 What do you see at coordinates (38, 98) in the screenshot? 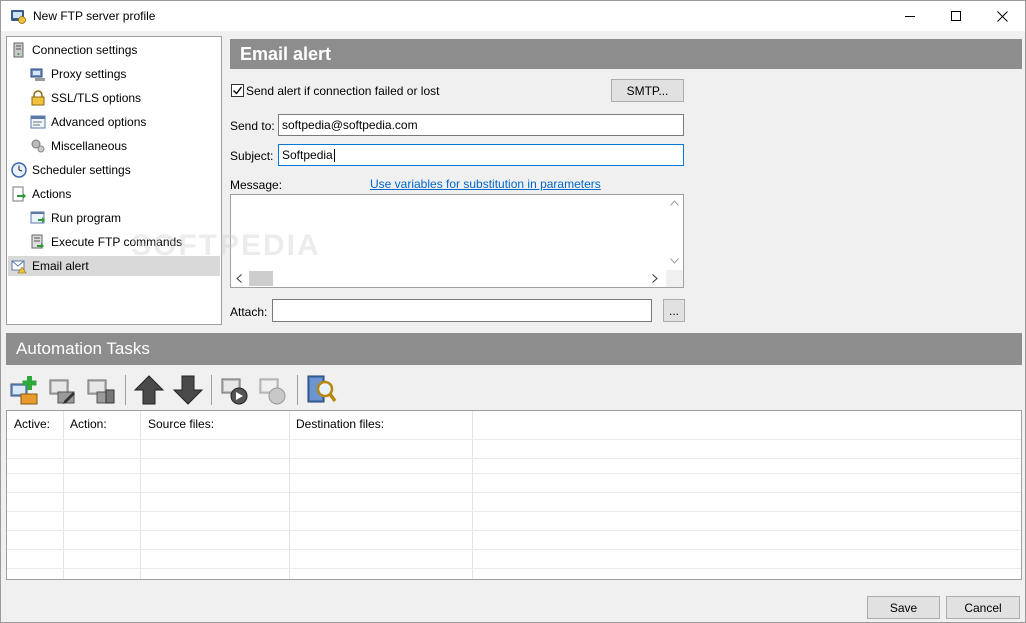
I see `lock-icon` at bounding box center [38, 98].